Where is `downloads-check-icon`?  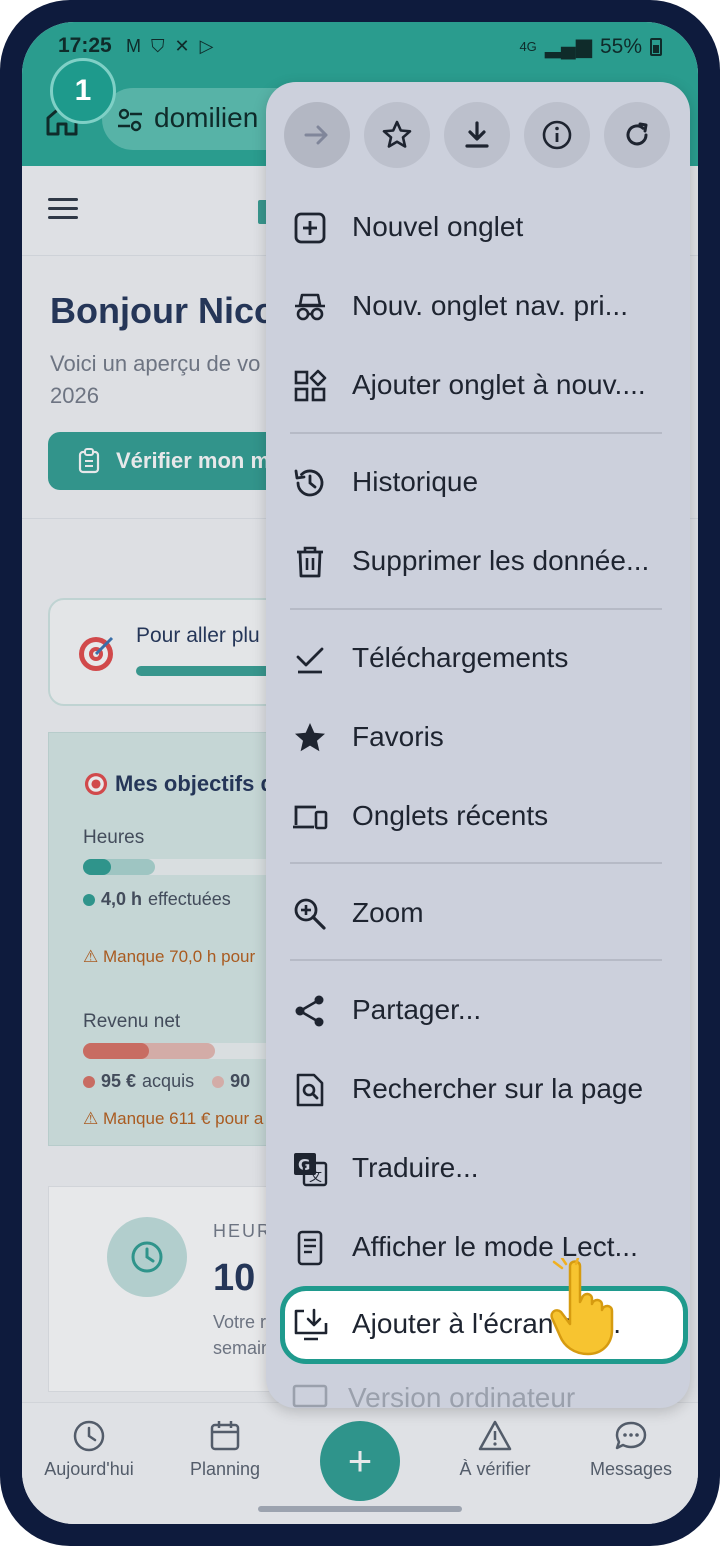
downloads-check-icon is located at coordinates (310, 660).